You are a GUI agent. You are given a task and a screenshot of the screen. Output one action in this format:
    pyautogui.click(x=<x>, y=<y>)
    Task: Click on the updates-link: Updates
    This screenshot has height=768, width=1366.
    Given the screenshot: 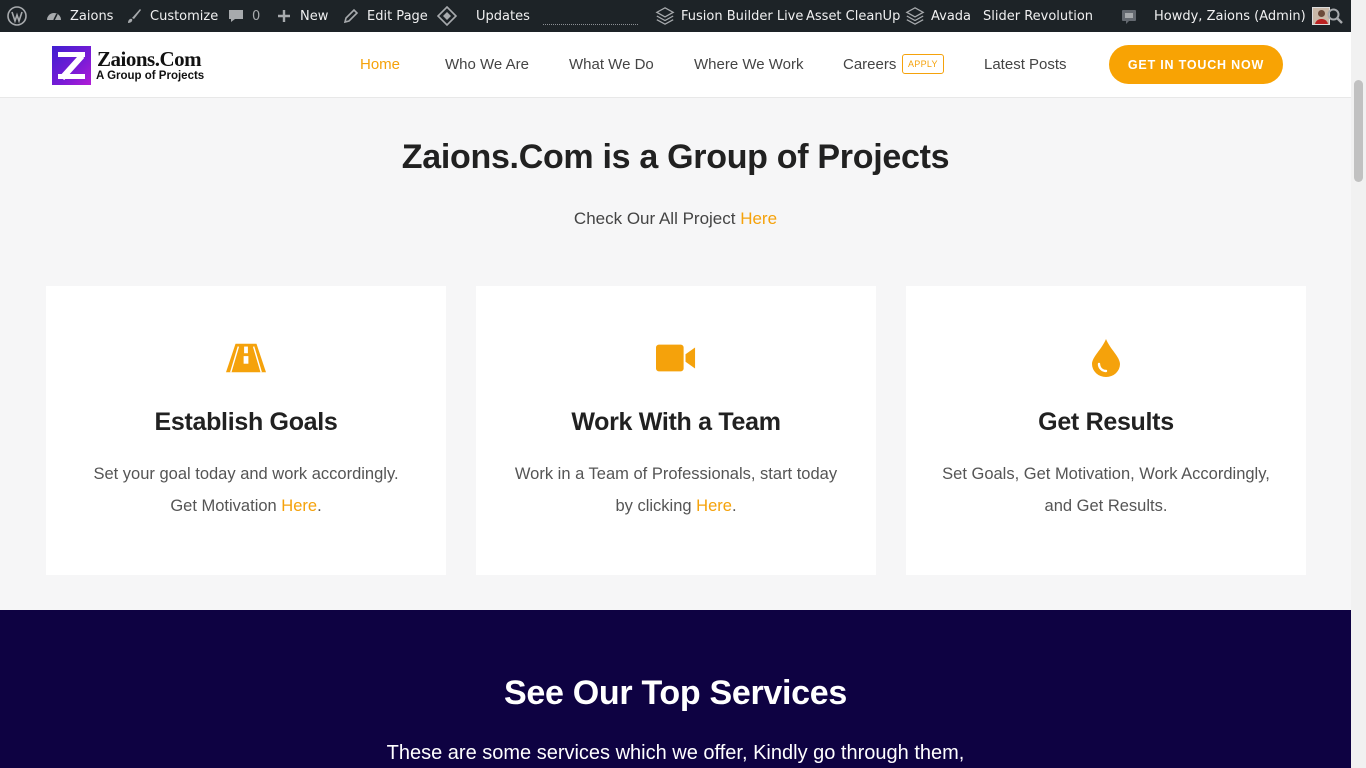 What is the action you would take?
    pyautogui.click(x=503, y=16)
    